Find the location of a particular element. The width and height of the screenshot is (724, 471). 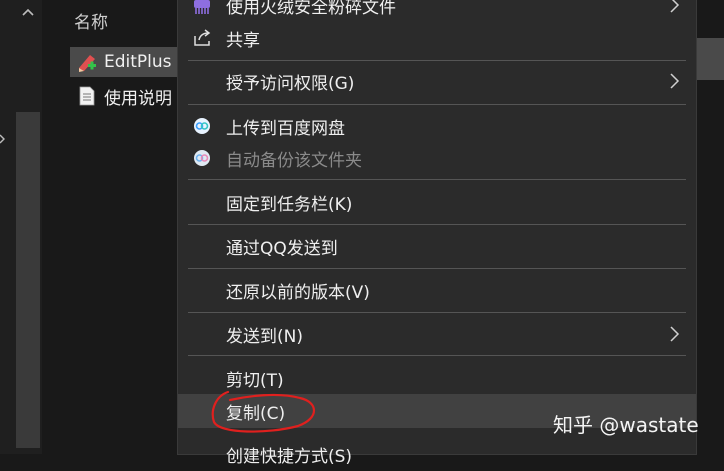

menu-item-label: 固定到任务栏(K) is located at coordinates (289, 204).